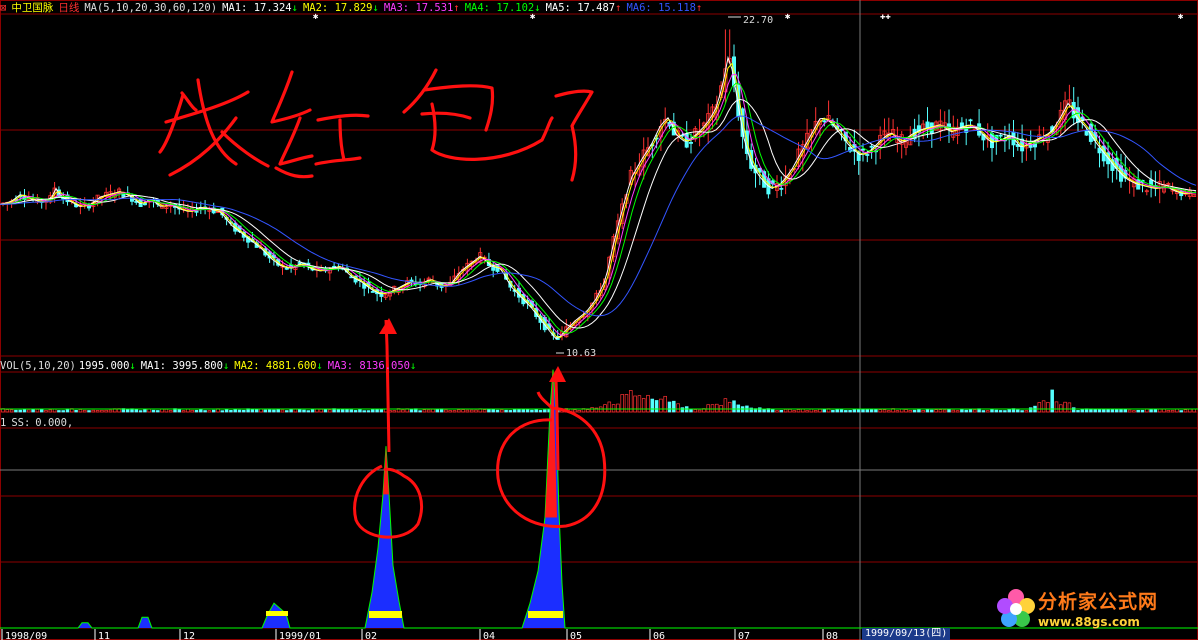  Describe the element at coordinates (456, 8) in the screenshot. I see `ma-value-arrow-3: ↑` at that location.